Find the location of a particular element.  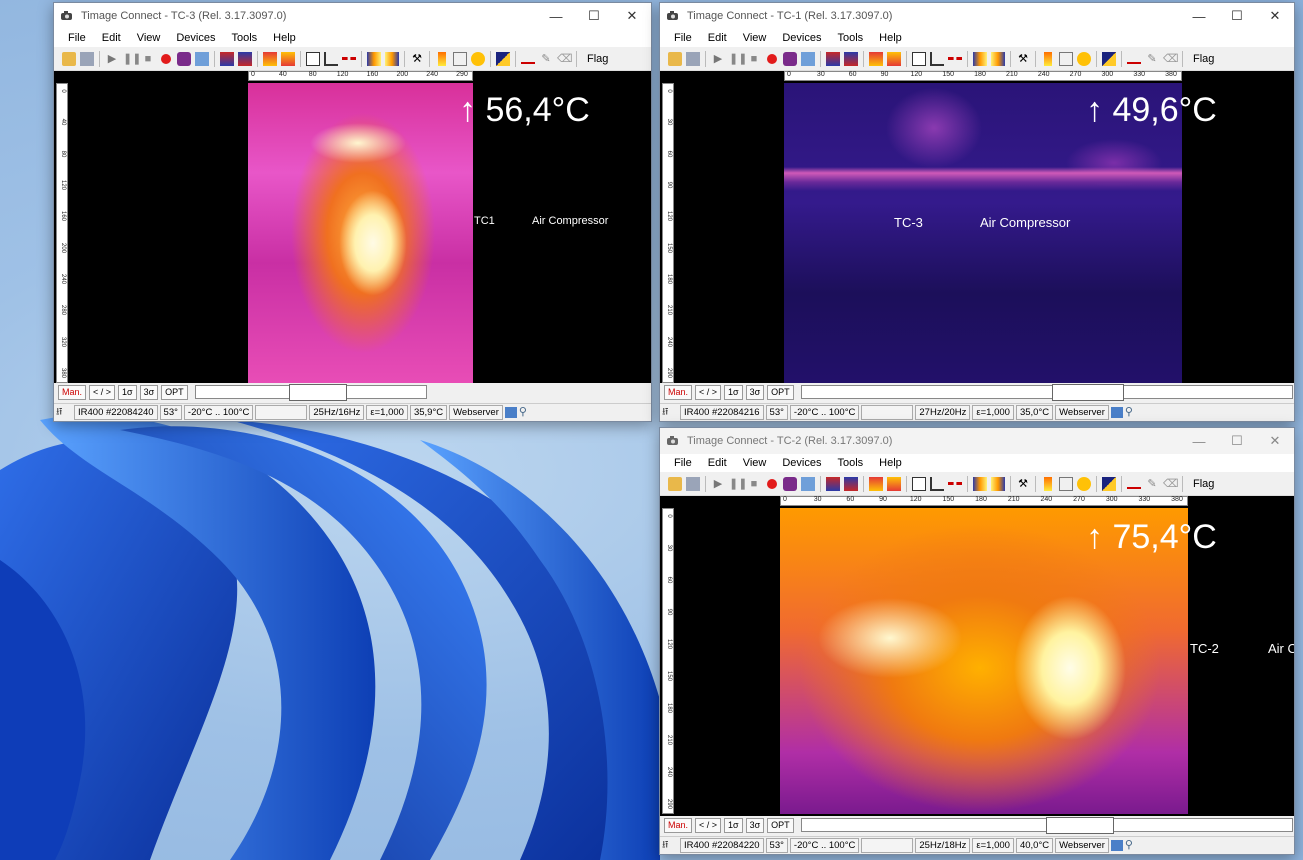

menu-edit: Edit is located at coordinates (717, 463).